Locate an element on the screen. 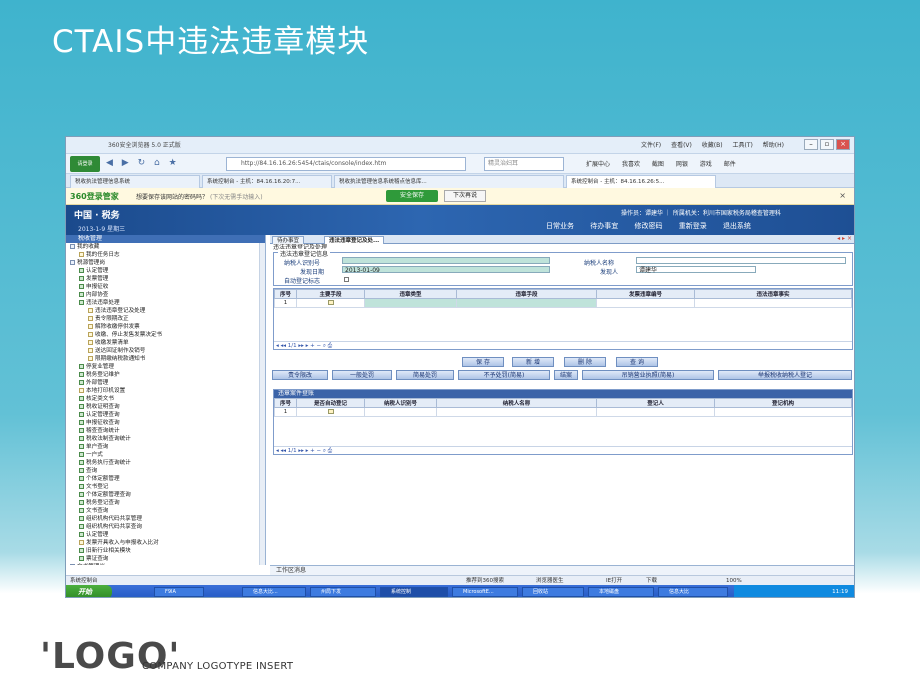 The width and height of the screenshot is (920, 690). tree-item: 我的任务日志 is located at coordinates (165, 255).